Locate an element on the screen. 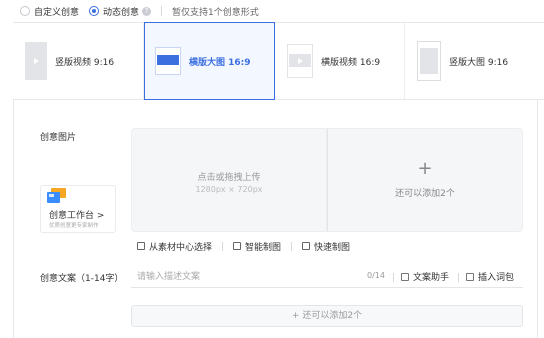 This screenshot has width=544, height=338. radio-dynamic-creative: 动态创意 is located at coordinates (114, 11).